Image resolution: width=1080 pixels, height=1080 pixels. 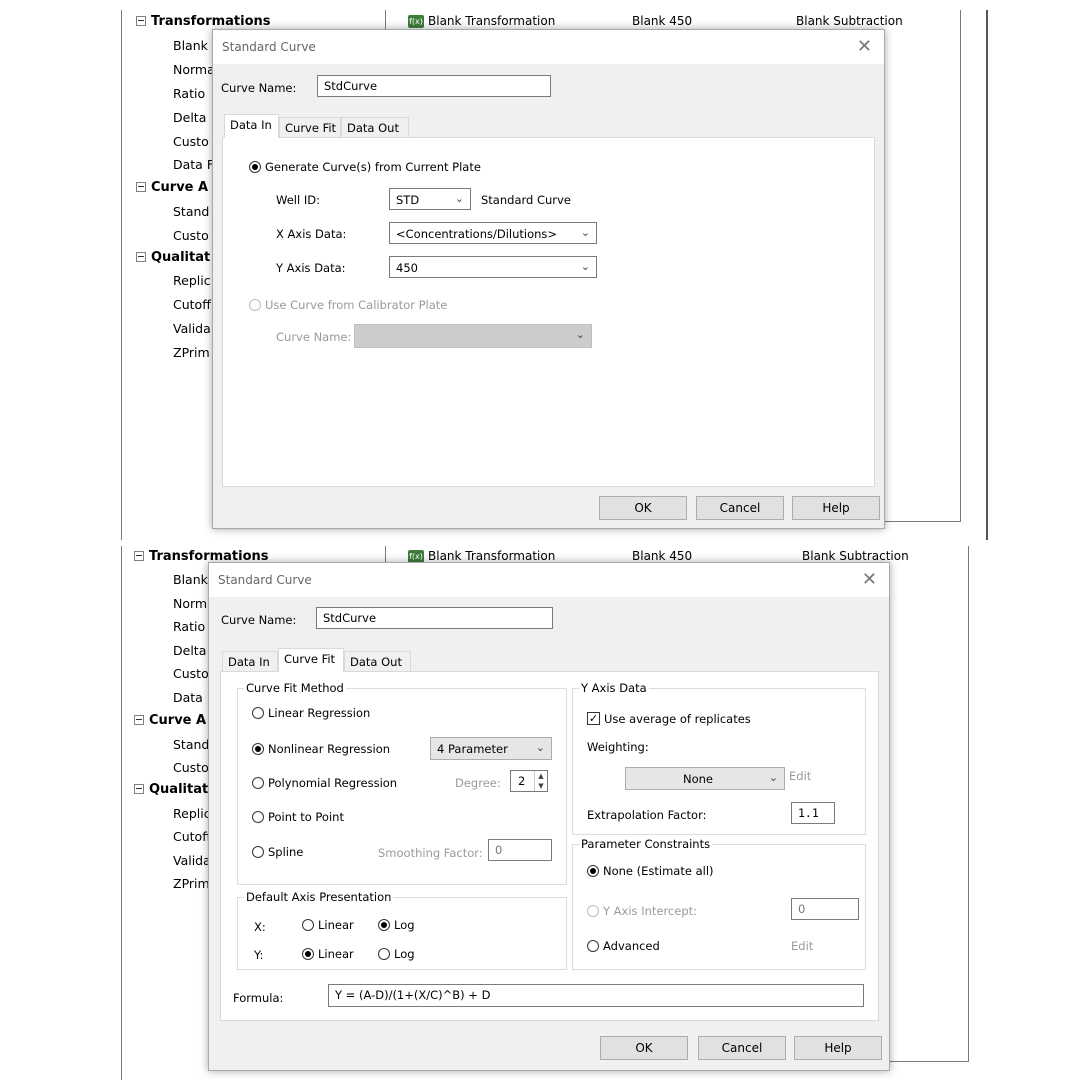 I want to click on x-linear-radio: Linear, so click(x=328, y=925).